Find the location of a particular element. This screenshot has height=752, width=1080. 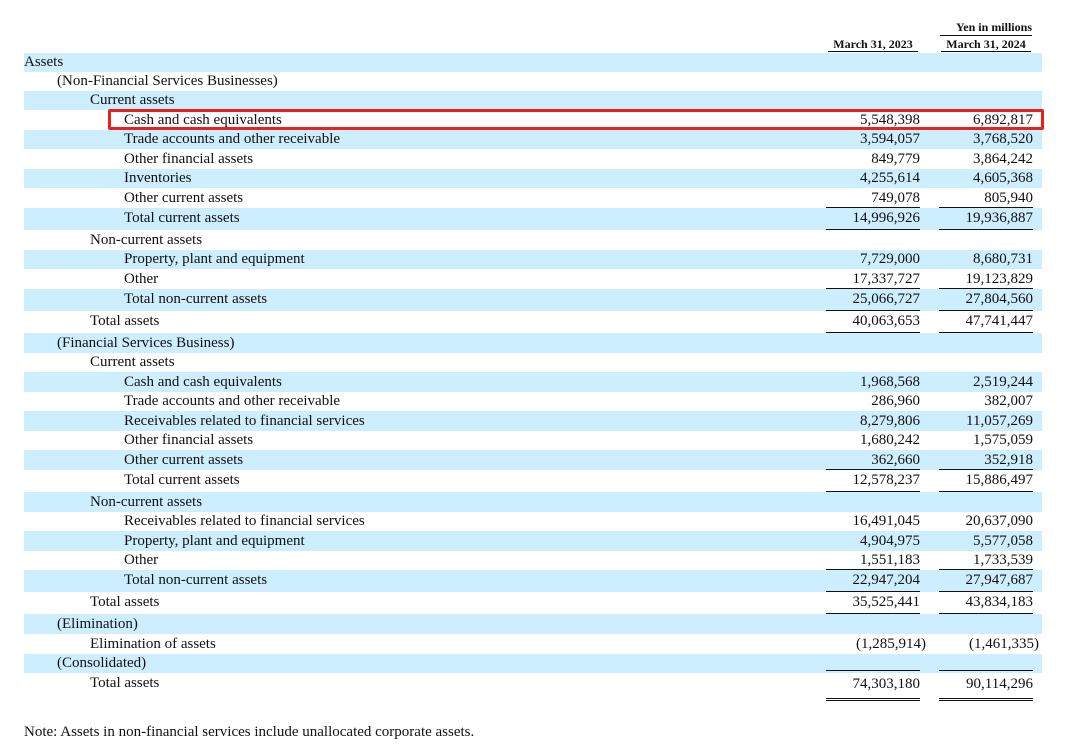

row-label: (Consolidated) is located at coordinates (102, 663).